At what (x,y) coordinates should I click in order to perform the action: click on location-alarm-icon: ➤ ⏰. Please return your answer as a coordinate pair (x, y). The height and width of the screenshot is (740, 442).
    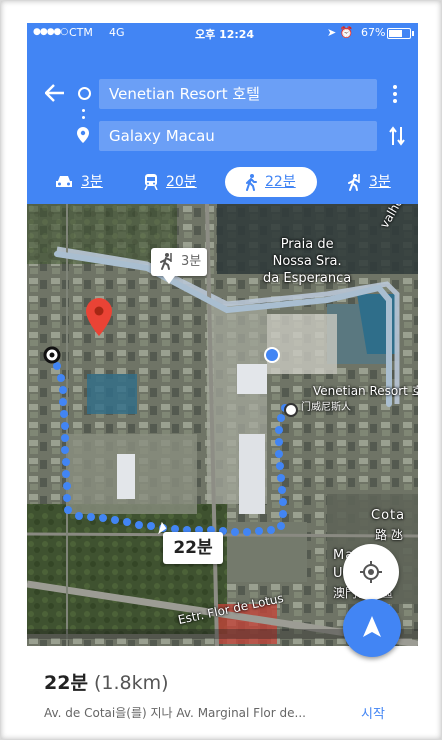
    Looking at the image, I should click on (340, 32).